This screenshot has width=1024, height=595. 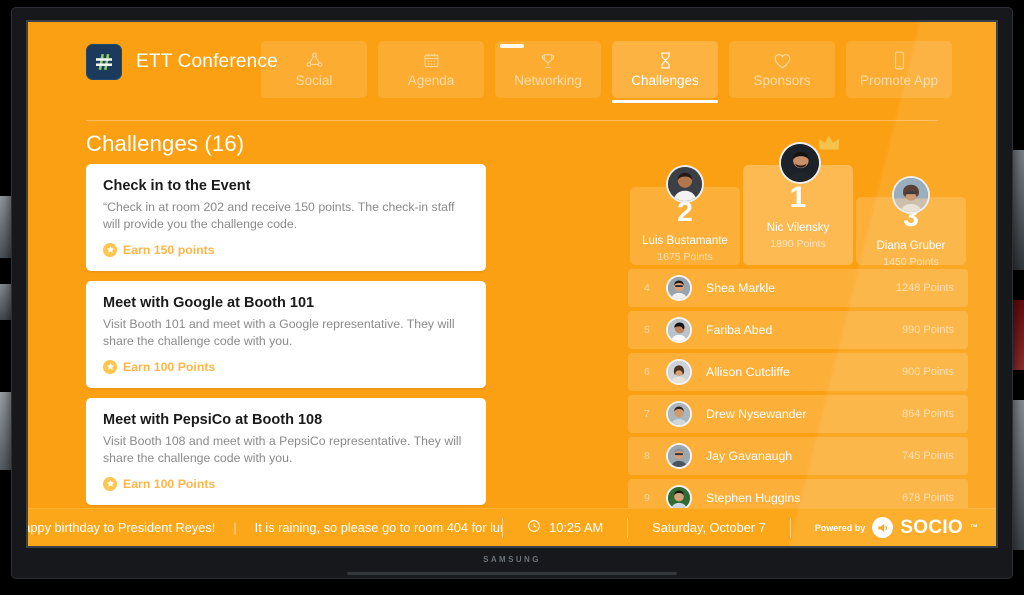 What do you see at coordinates (314, 80) in the screenshot?
I see `tab-label: Social` at bounding box center [314, 80].